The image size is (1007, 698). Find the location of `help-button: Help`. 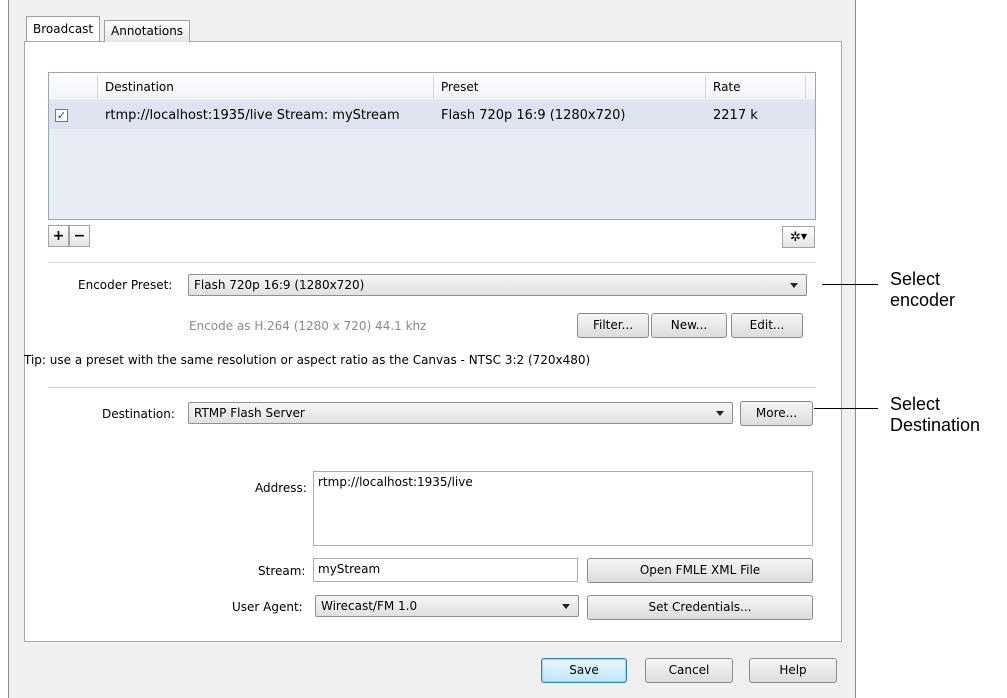

help-button: Help is located at coordinates (793, 670).